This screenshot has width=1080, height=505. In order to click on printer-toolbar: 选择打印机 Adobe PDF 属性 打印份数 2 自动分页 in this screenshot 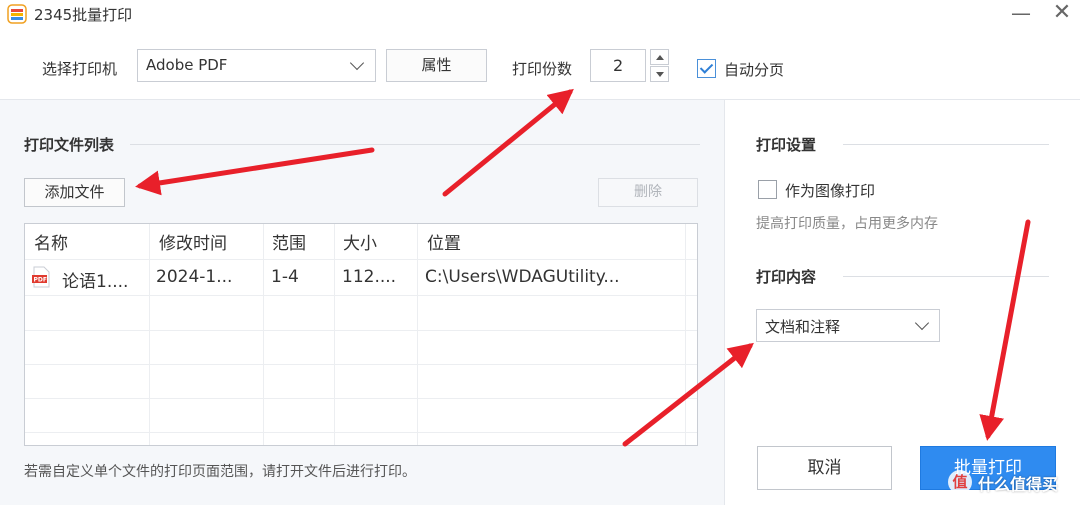, I will do `click(540, 64)`.